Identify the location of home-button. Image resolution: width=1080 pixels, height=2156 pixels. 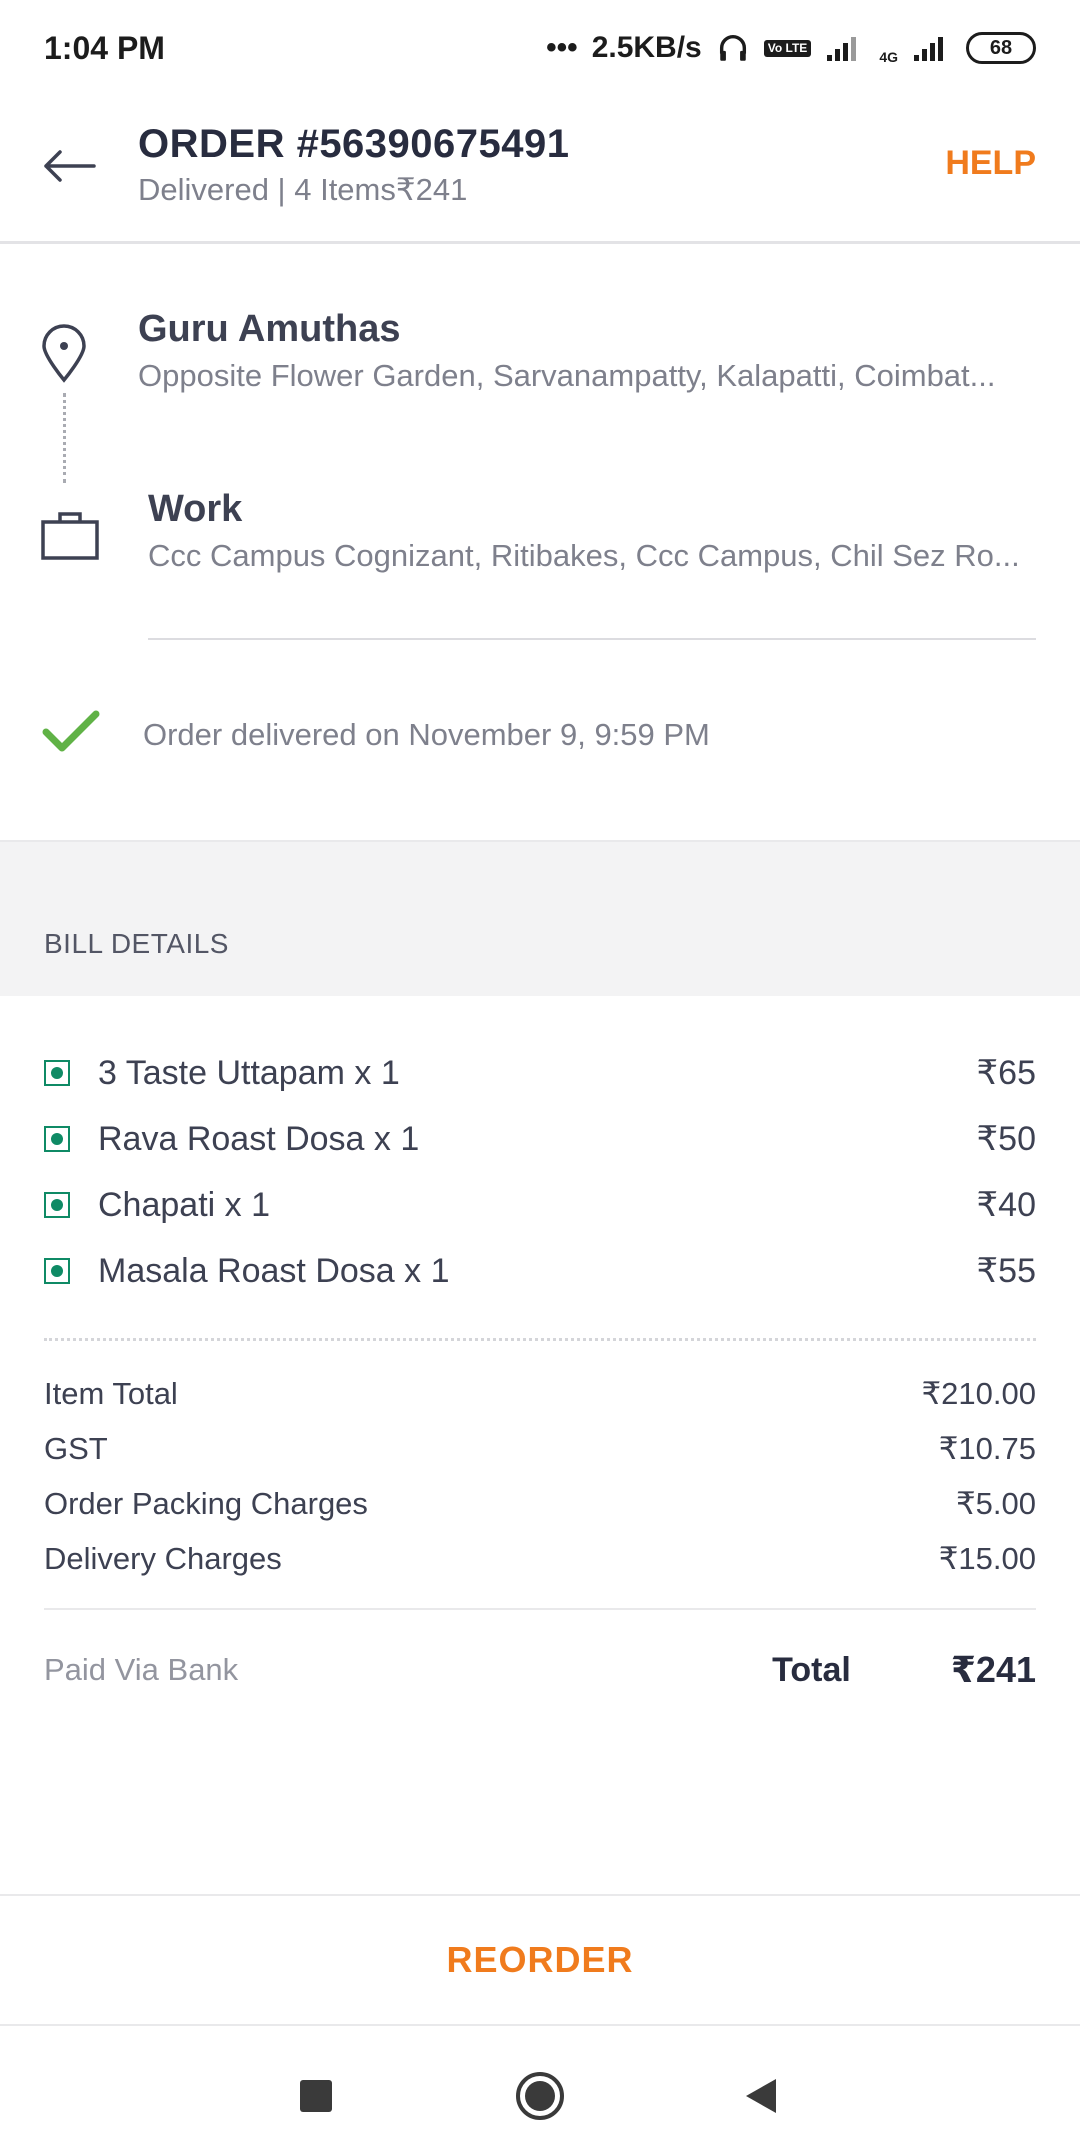
(540, 2096).